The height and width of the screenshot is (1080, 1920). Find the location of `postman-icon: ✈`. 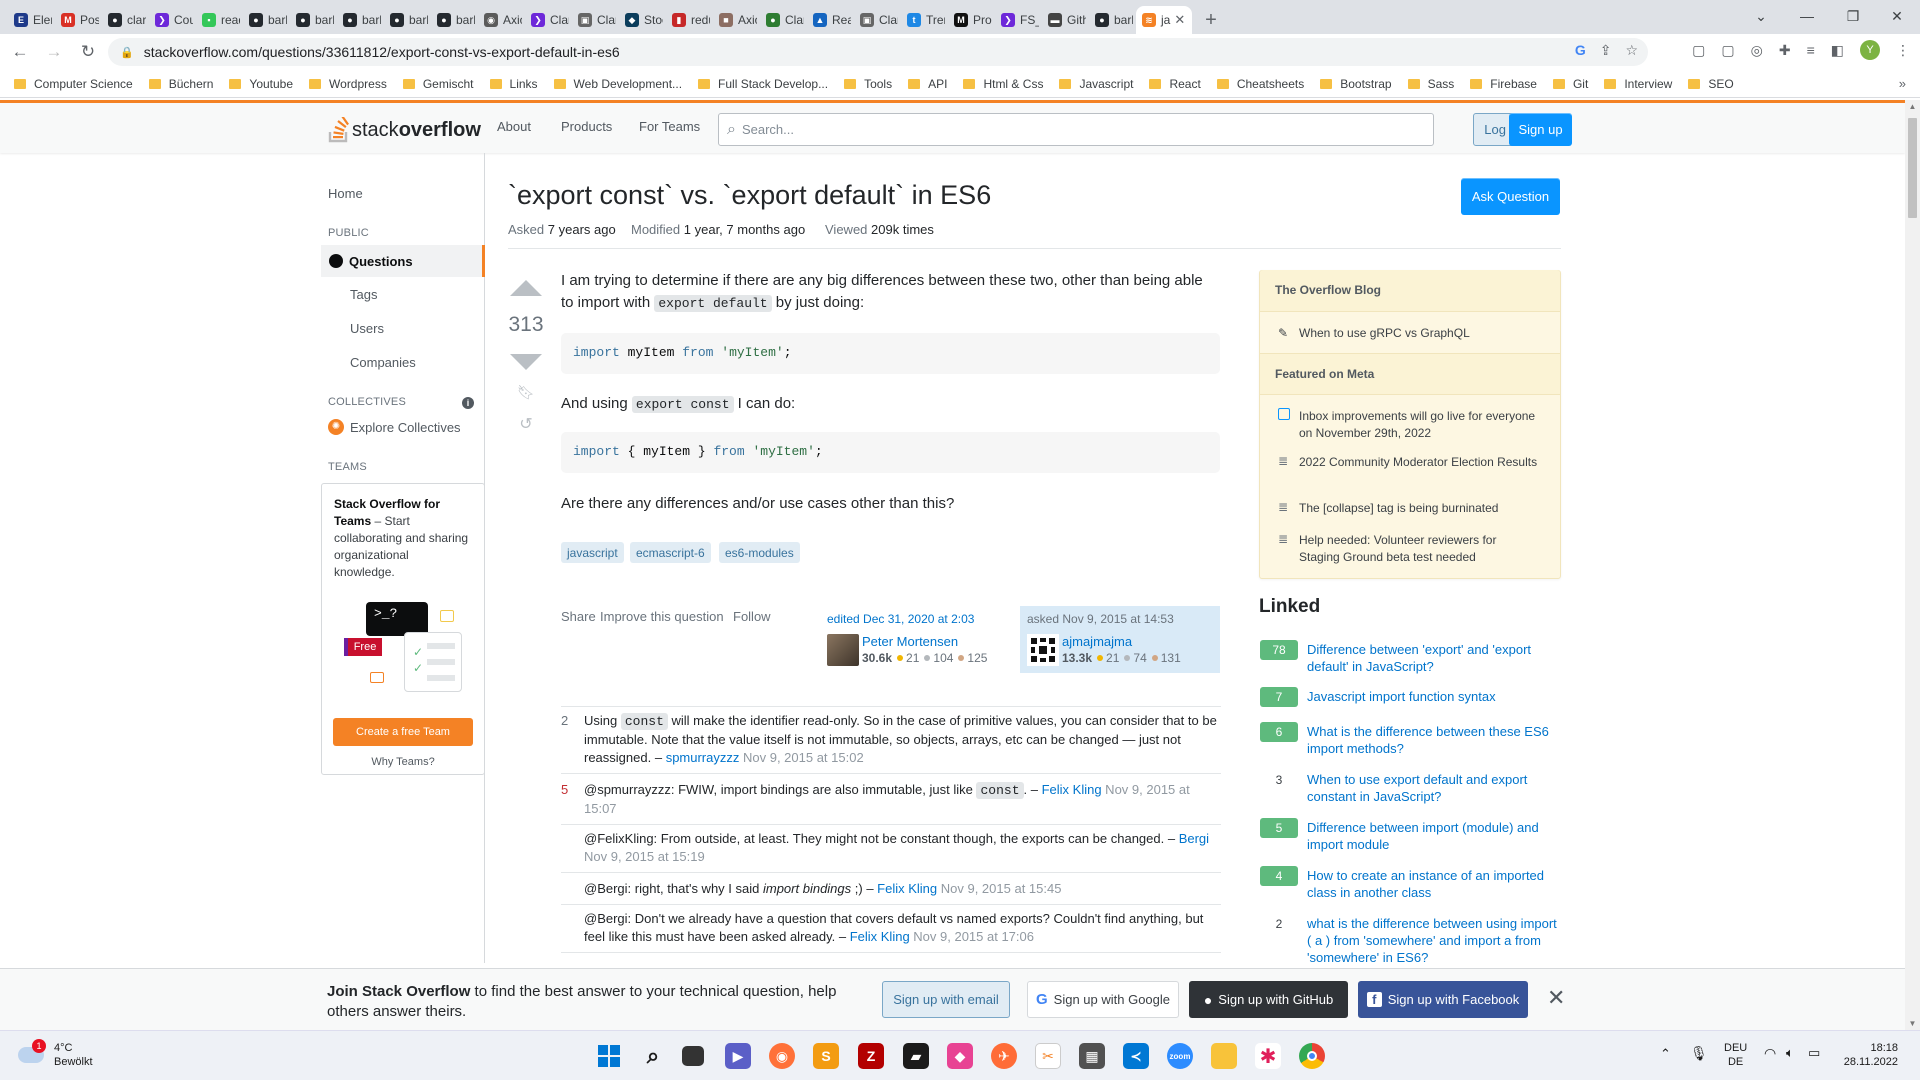

postman-icon: ✈ is located at coordinates (1004, 1056).